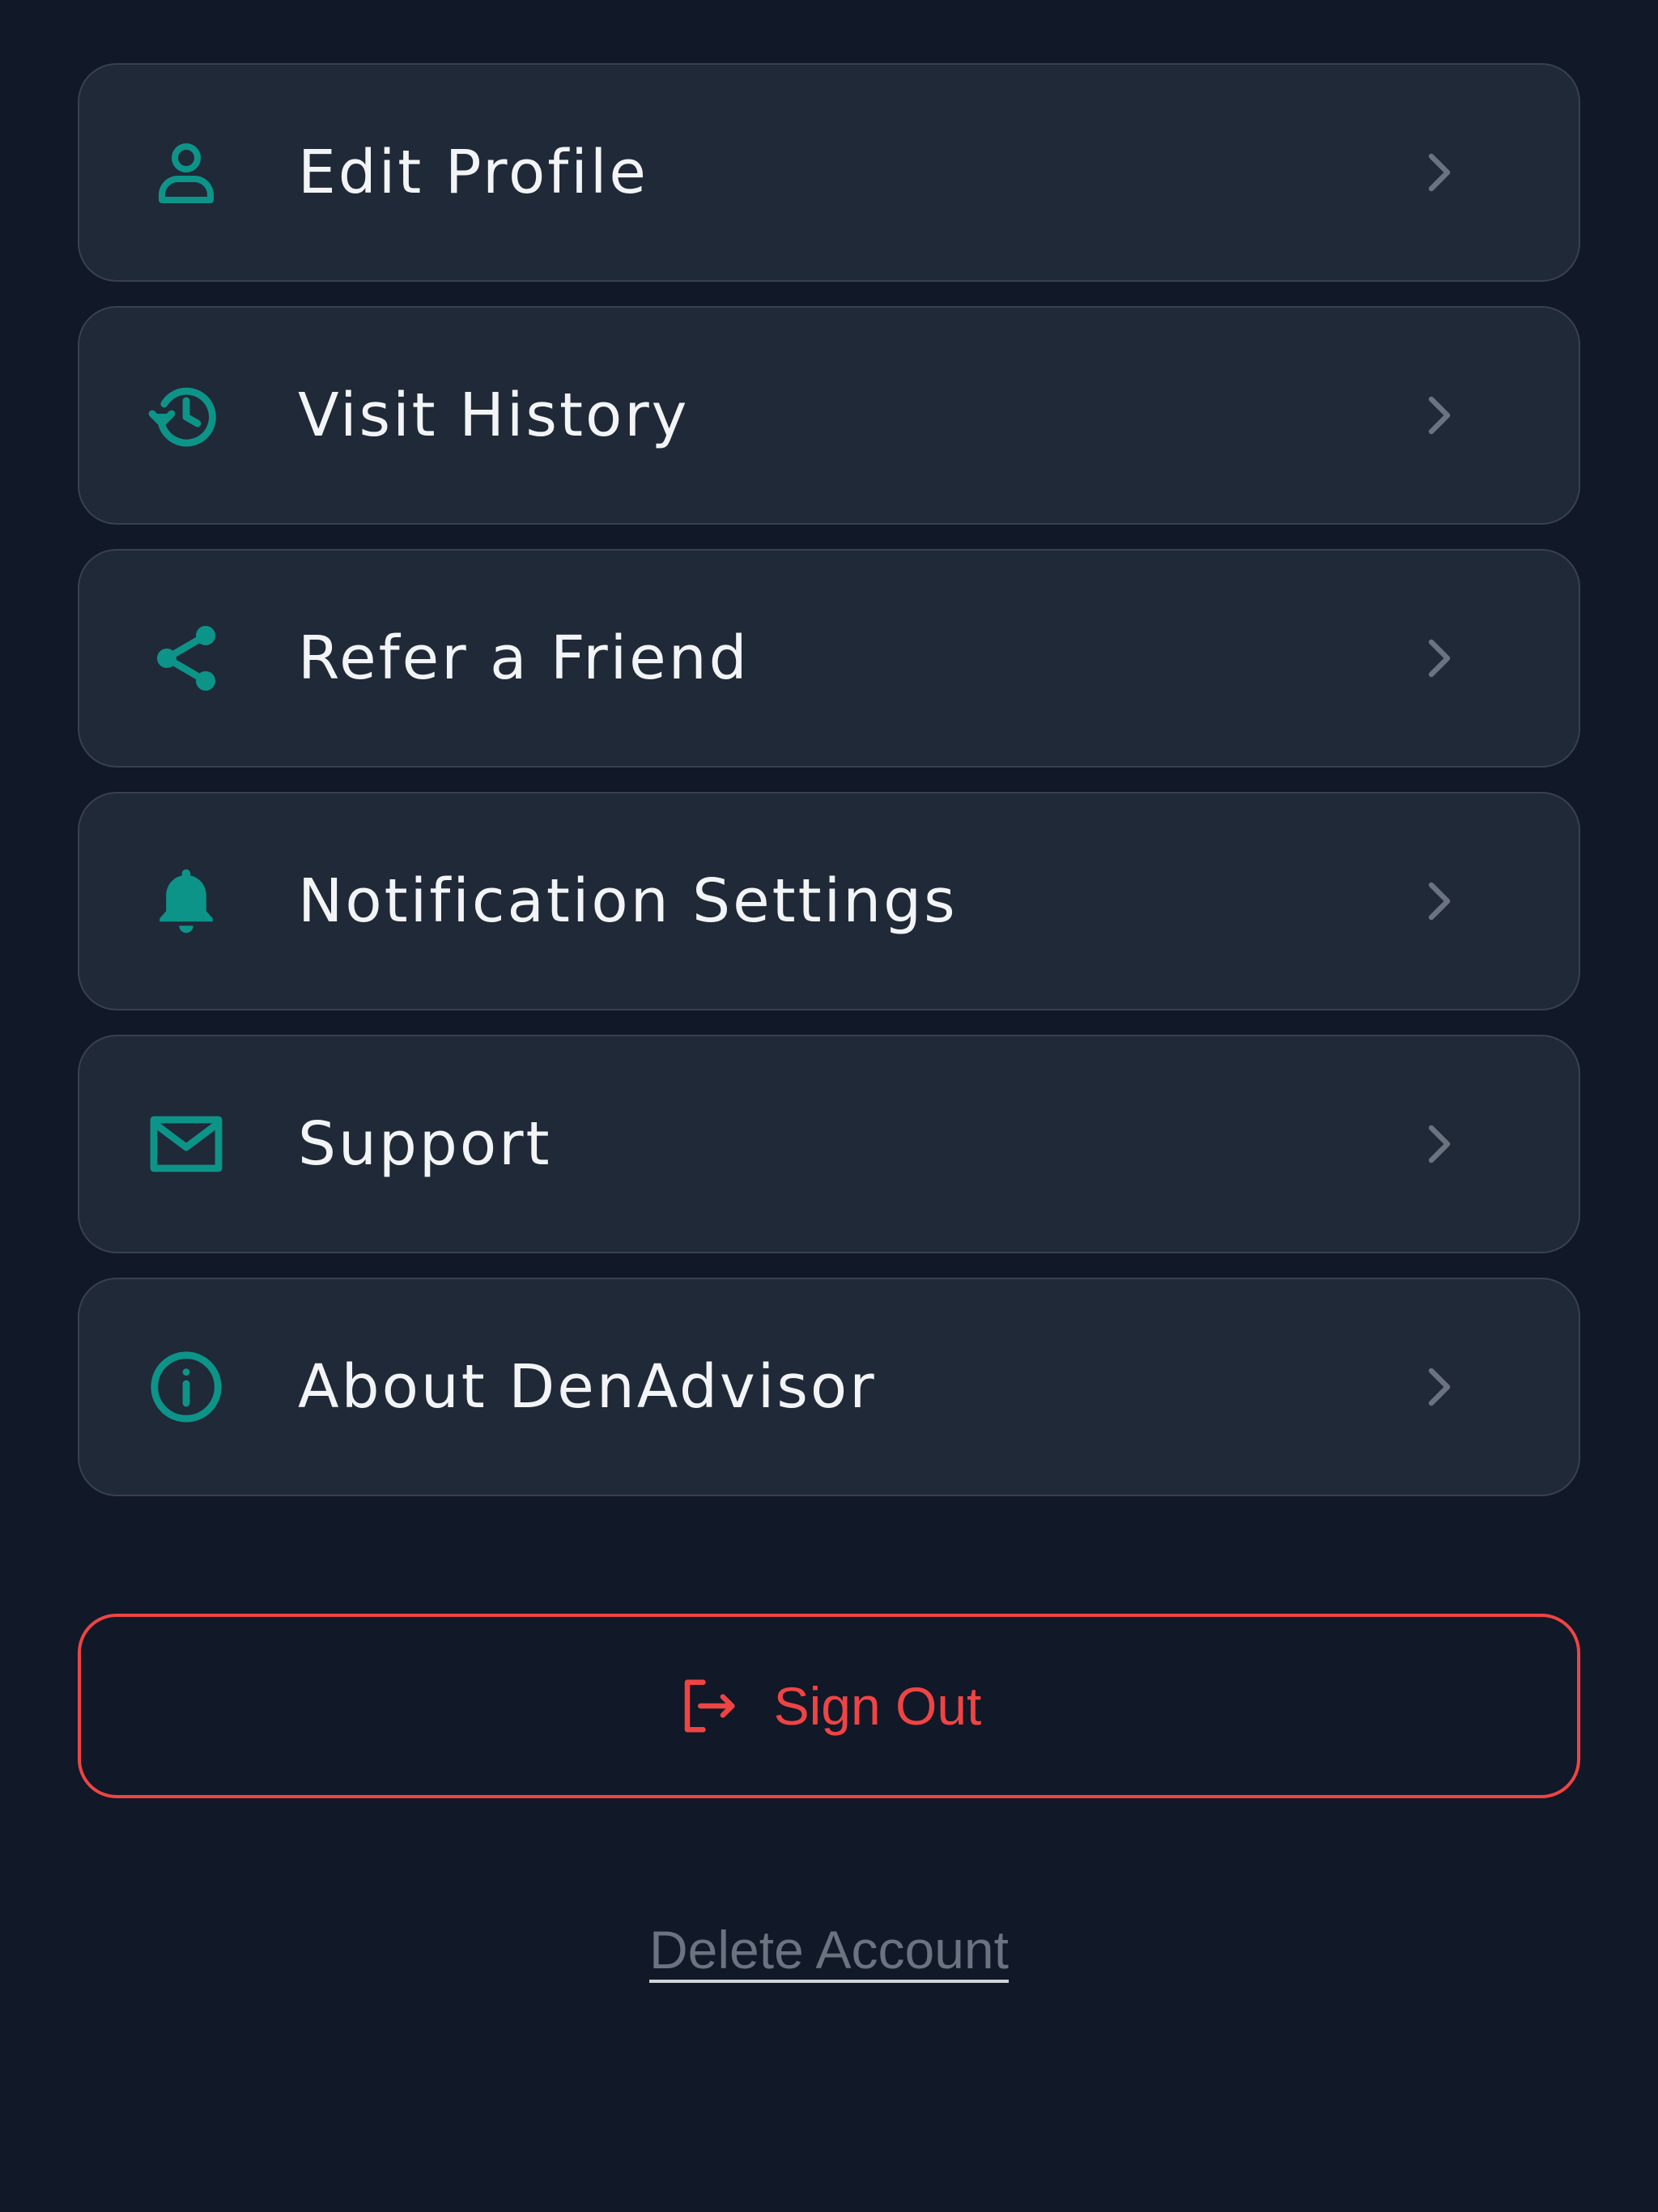  I want to click on sign-out-button: Sign Out, so click(829, 1706).